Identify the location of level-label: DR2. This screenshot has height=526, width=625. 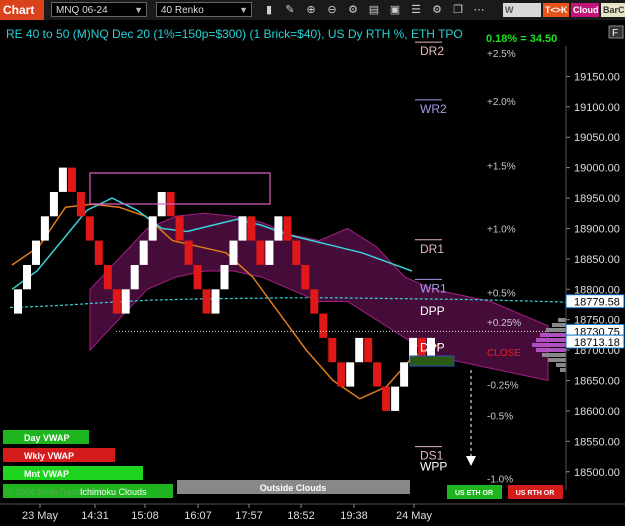
(432, 51).